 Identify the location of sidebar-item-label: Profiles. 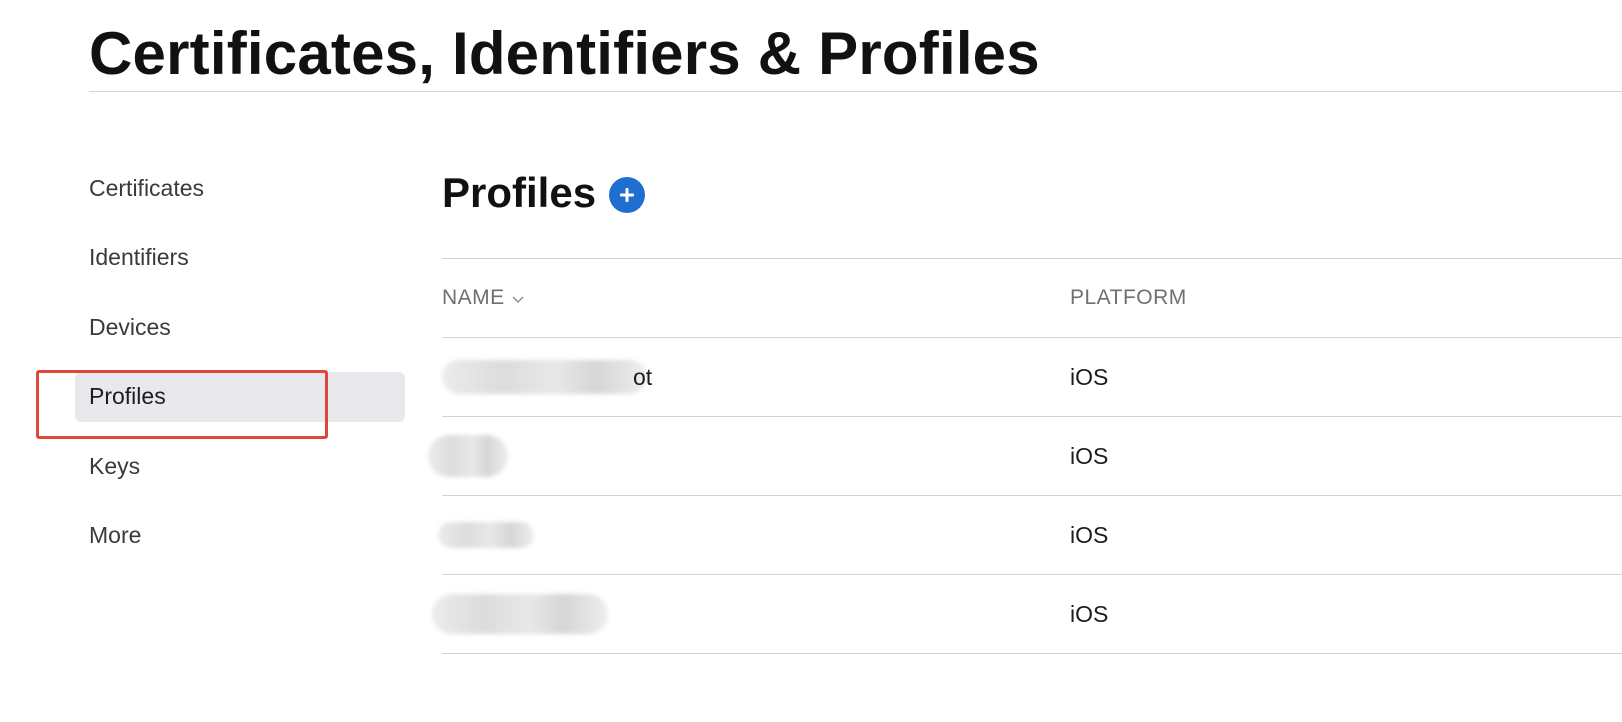
(127, 396).